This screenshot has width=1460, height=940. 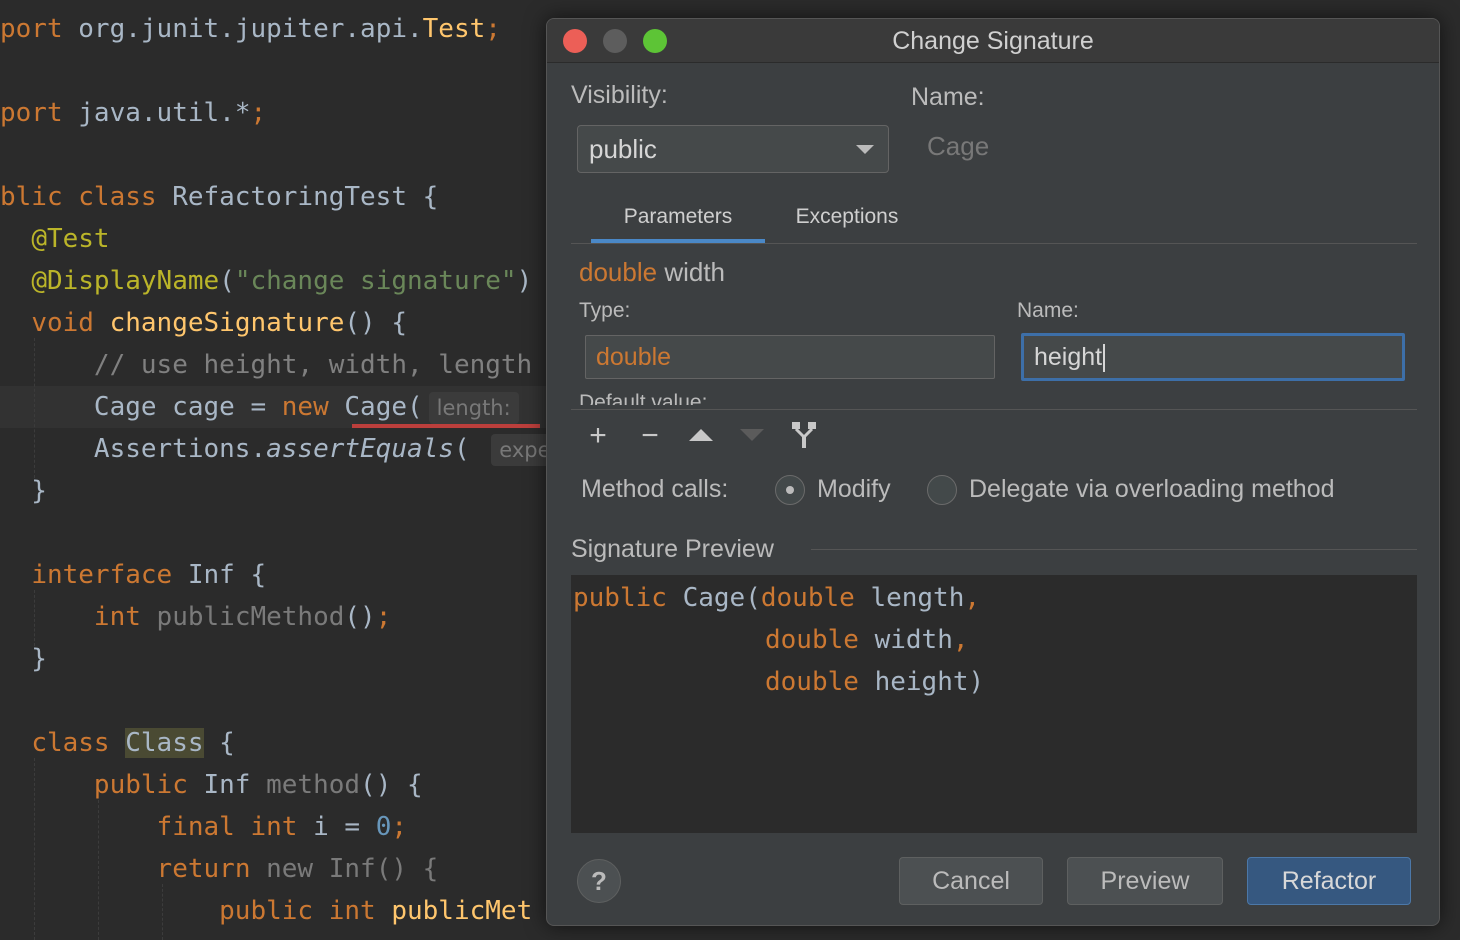 What do you see at coordinates (235, 827) in the screenshot?
I see `code-token: final int` at bounding box center [235, 827].